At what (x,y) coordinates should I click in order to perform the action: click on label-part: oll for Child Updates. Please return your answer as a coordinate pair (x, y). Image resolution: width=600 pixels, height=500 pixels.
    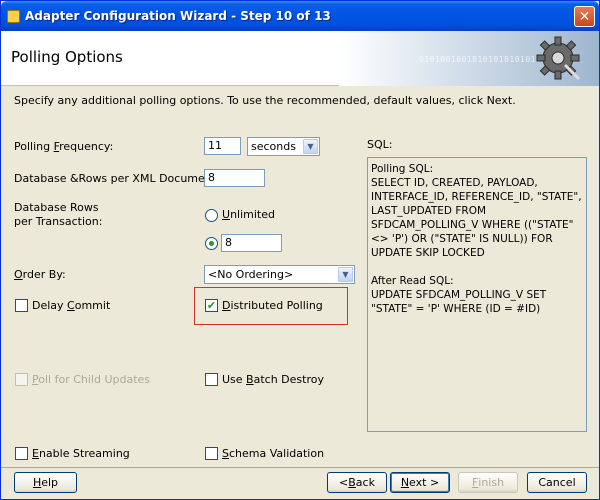
    Looking at the image, I should click on (94, 379).